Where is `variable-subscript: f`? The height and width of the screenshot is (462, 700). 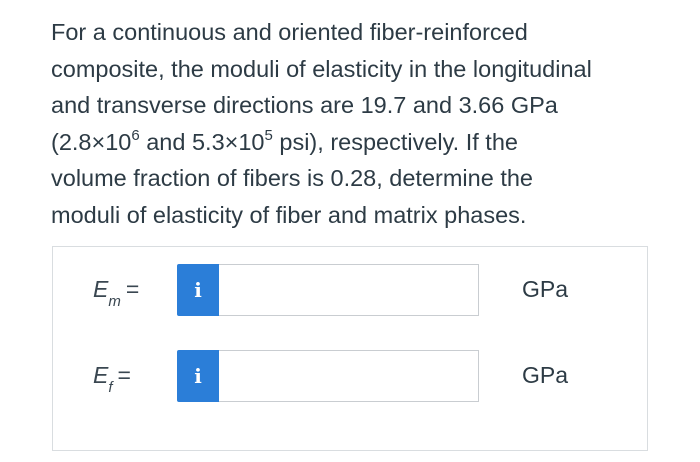 variable-subscript: f is located at coordinates (110, 387).